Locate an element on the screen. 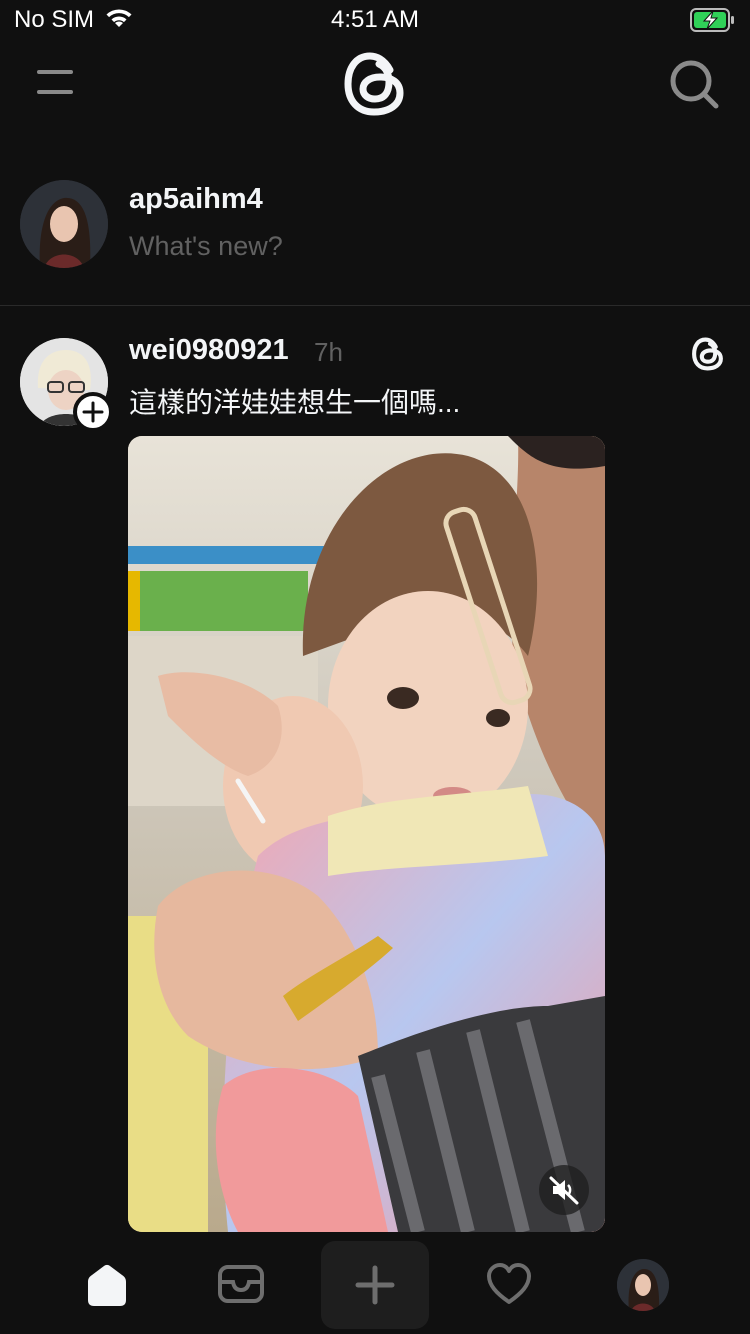 Image resolution: width=750 pixels, height=1334 pixels. follow-button is located at coordinates (93, 412).